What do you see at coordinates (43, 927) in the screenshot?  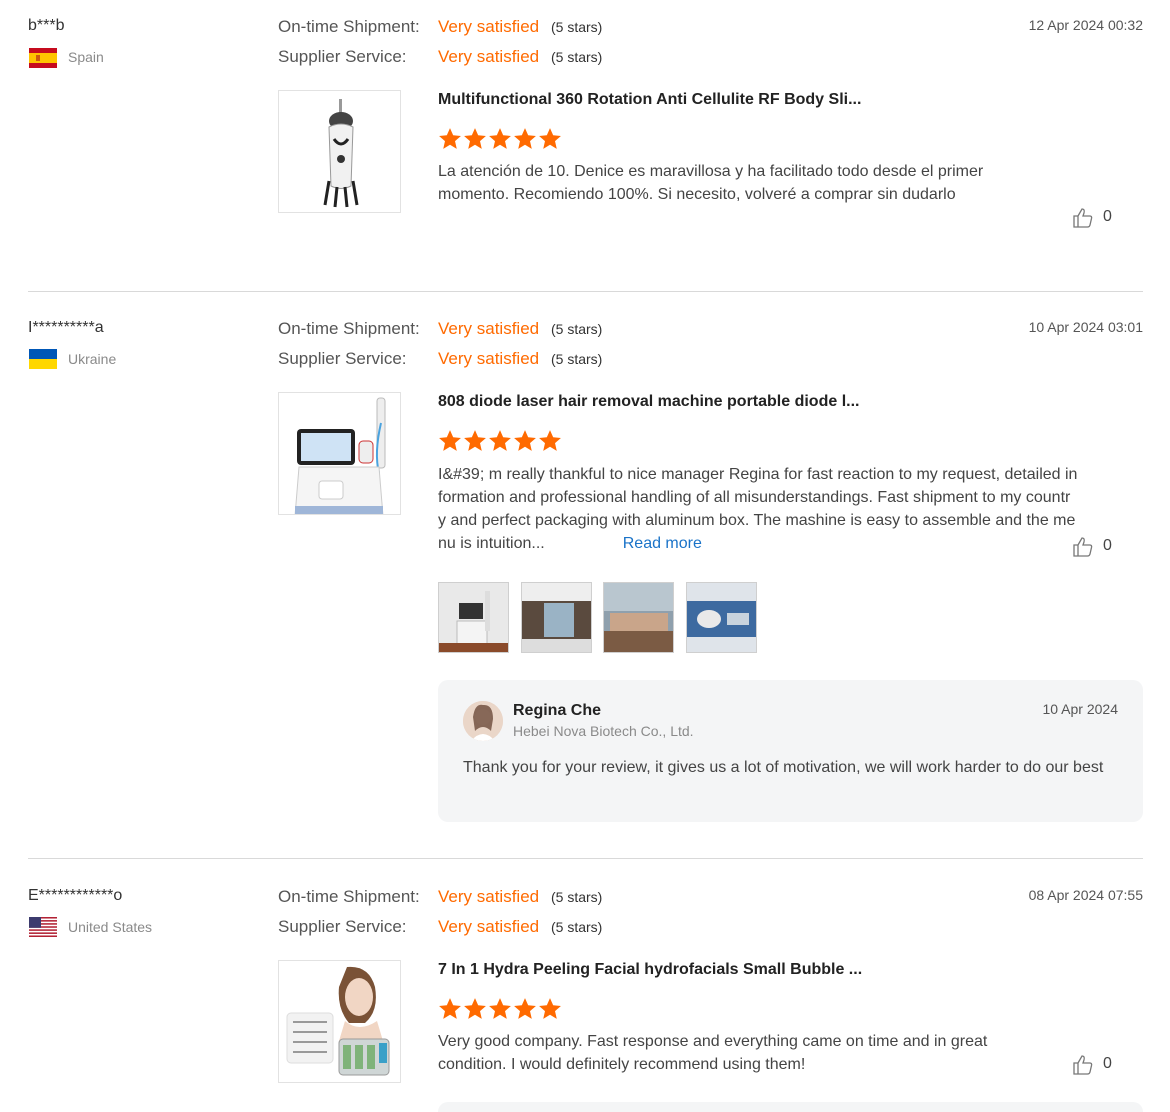 I see `usa-flag-icon` at bounding box center [43, 927].